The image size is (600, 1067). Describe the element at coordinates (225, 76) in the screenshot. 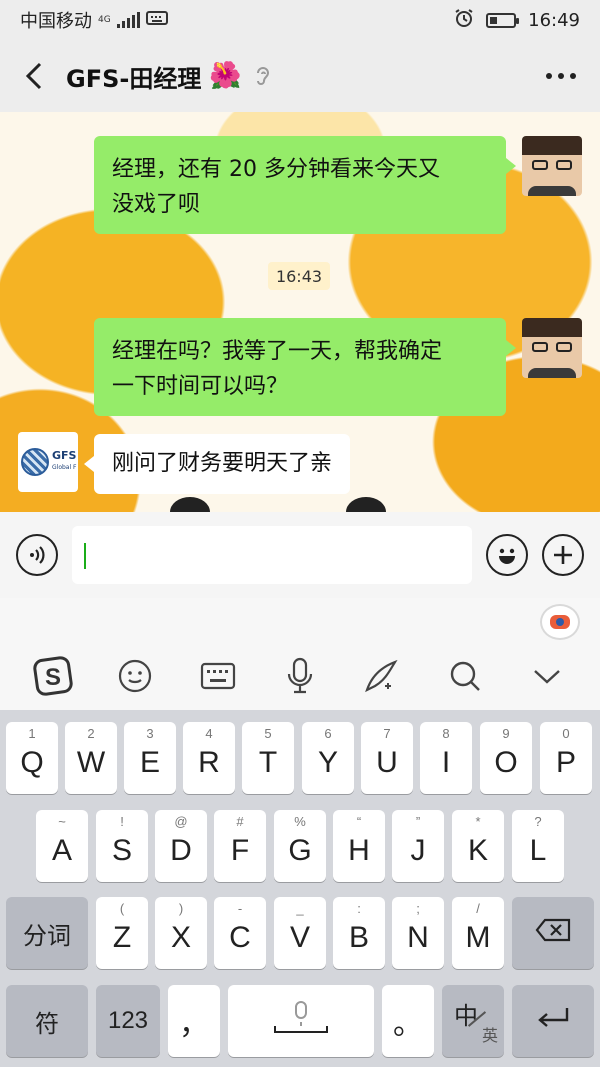

I see `hibiscus-icon: 🌺` at that location.